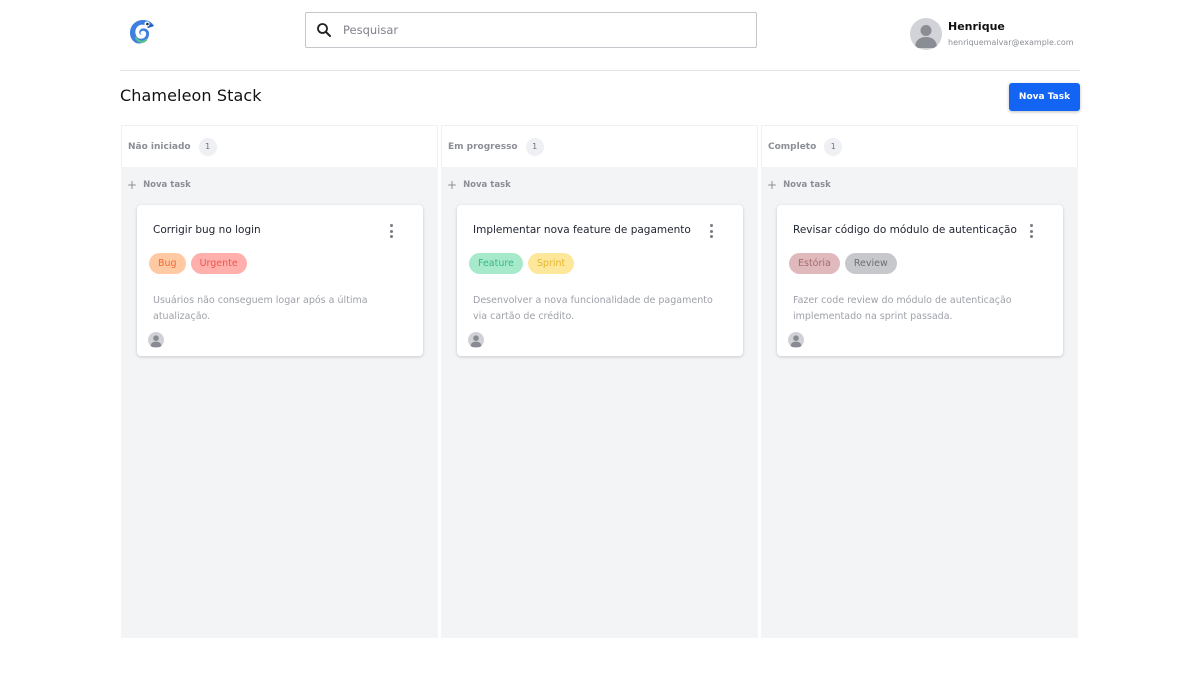  Describe the element at coordinates (167, 263) in the screenshot. I see `tag-bug: Bug` at that location.